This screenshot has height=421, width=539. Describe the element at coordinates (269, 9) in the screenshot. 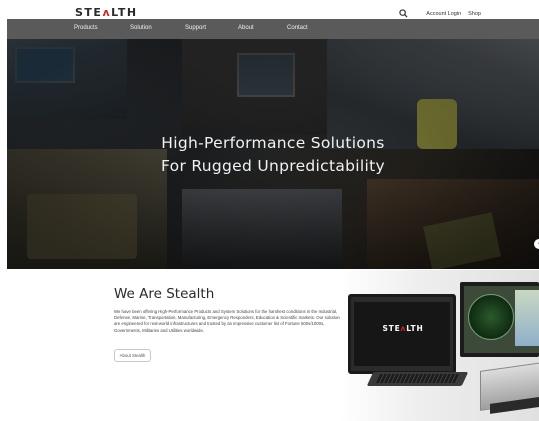

I see `top-bar: STEʌLTH Account Login Shop` at that location.